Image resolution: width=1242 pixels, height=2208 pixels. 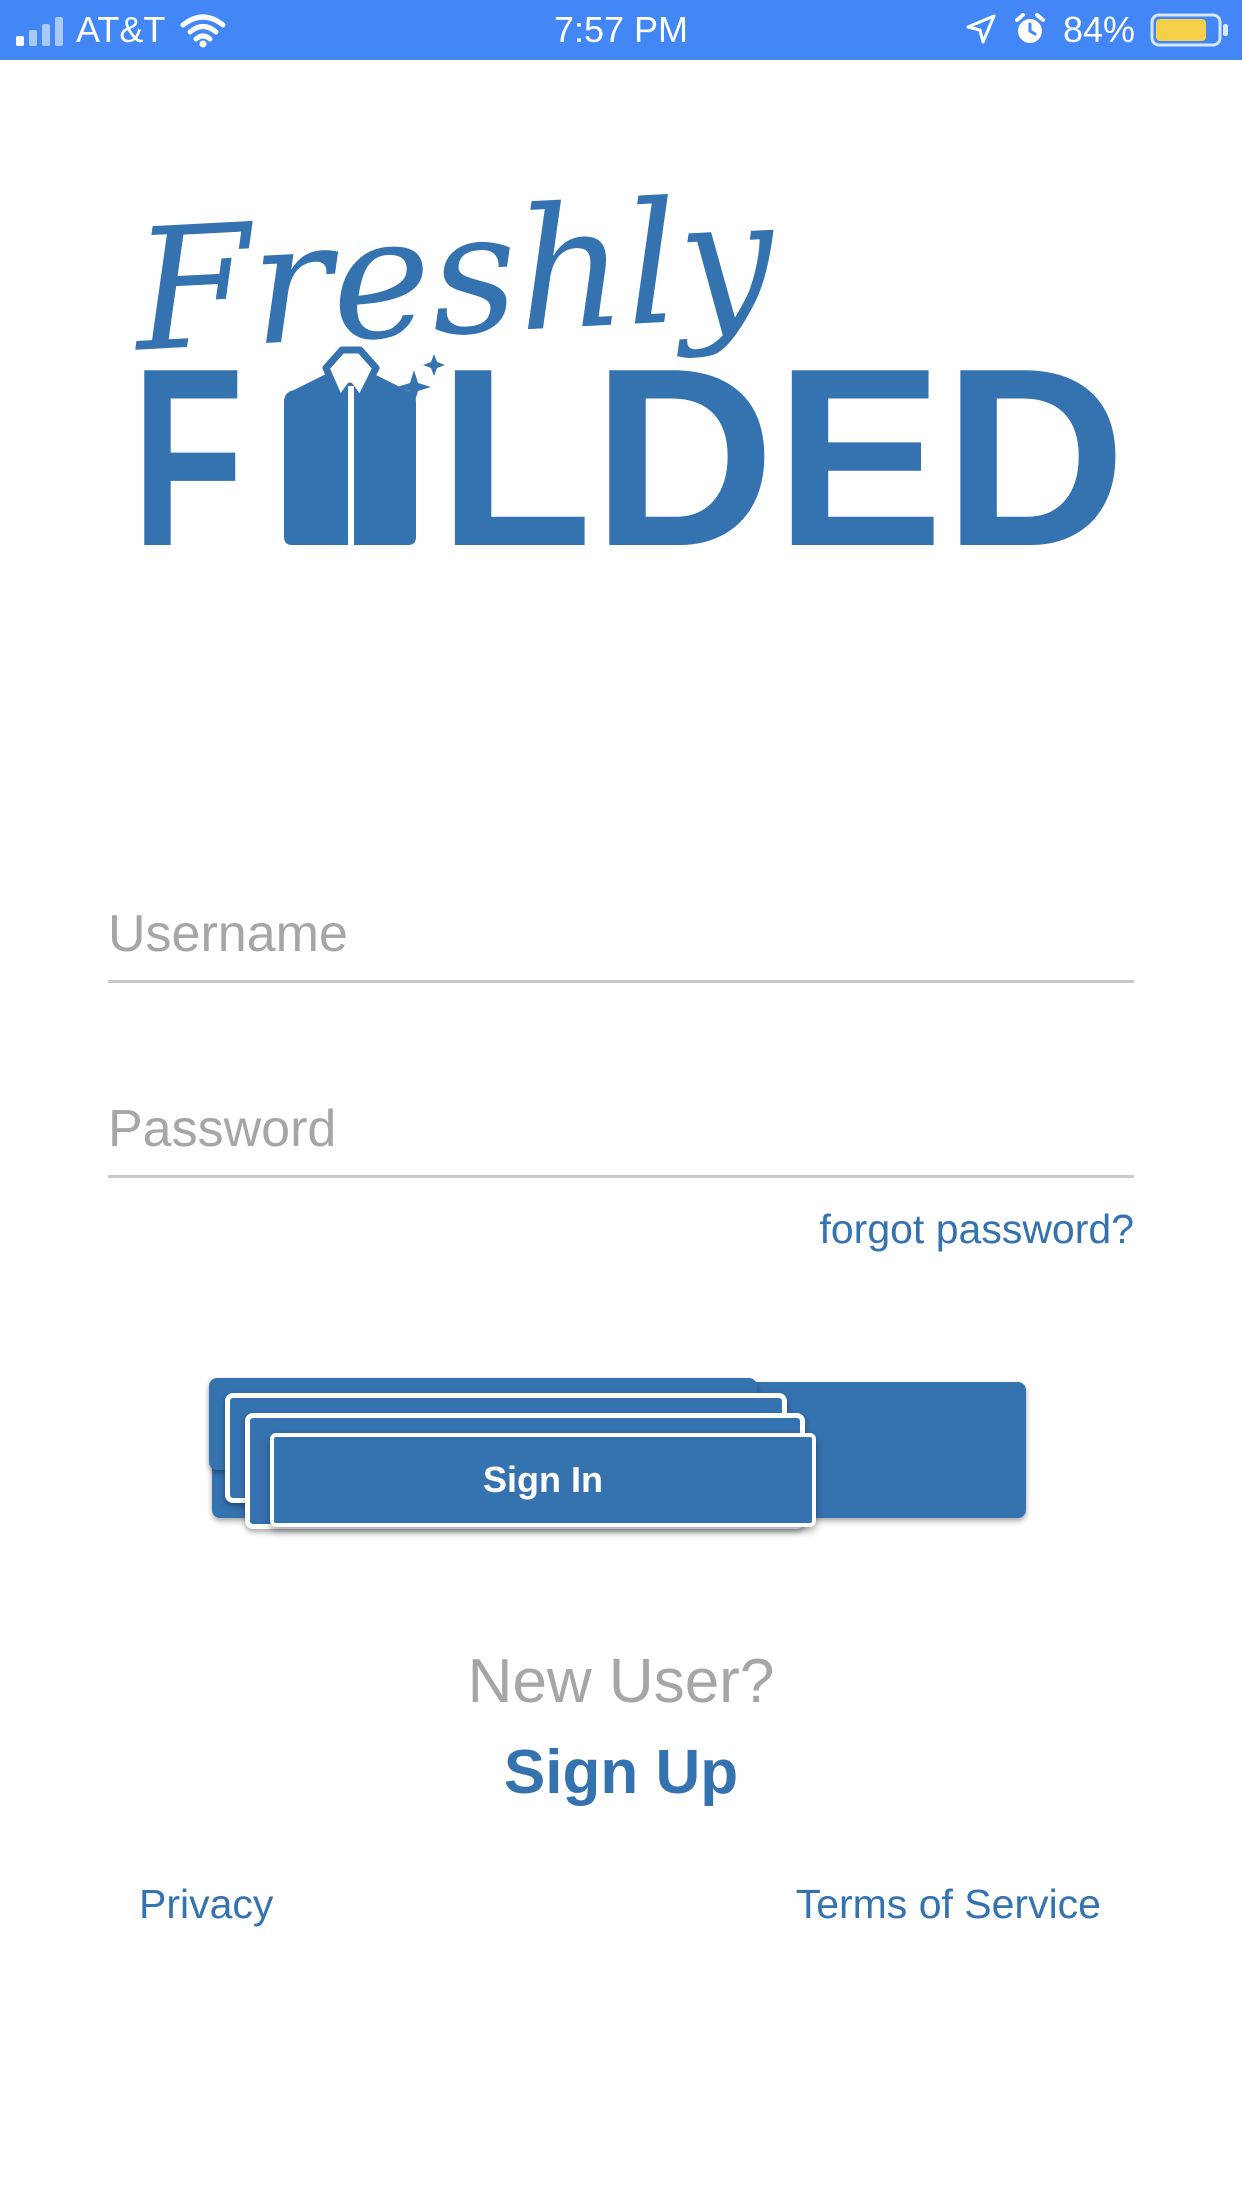 I want to click on status-bar: AT&T 7:57 PM 84%, so click(x=621, y=30).